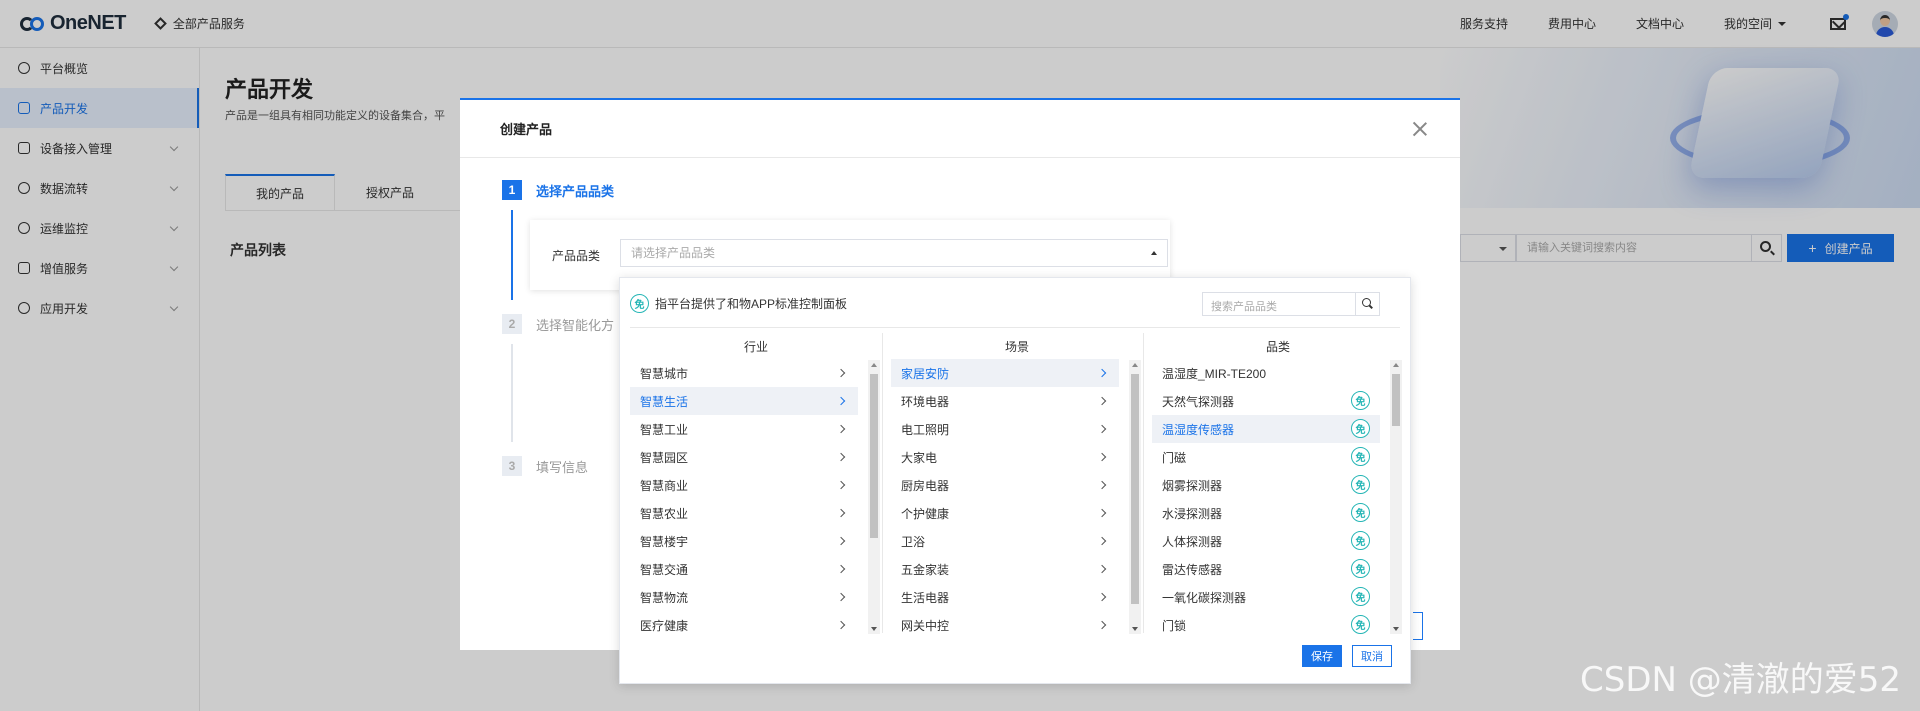  Describe the element at coordinates (1015, 327) in the screenshot. I see `divider` at that location.